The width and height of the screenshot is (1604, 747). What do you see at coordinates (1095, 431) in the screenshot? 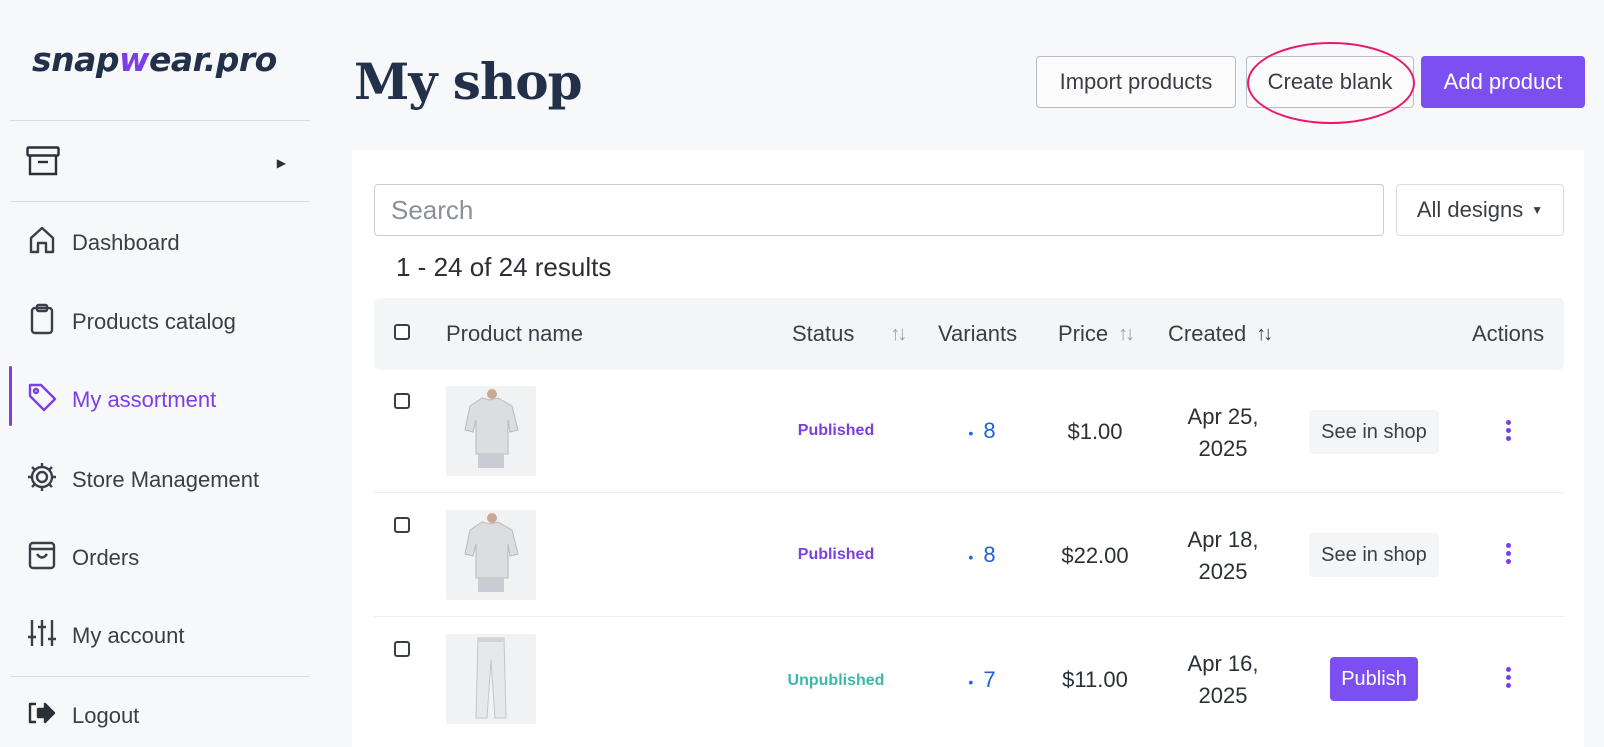
I see `price-value: $1.00` at bounding box center [1095, 431].